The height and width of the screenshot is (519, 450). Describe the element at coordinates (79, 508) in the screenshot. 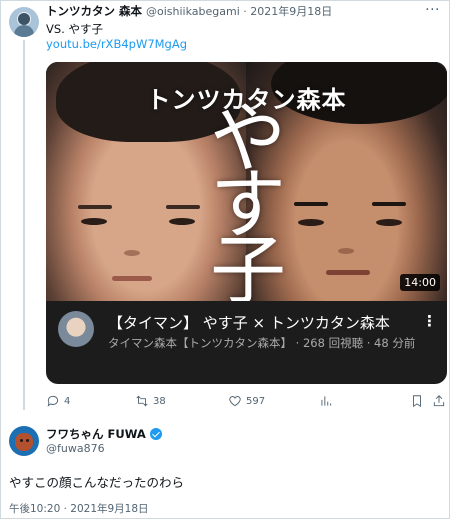

I see `tweet-timestamp: 午後10:20 · 2021年9月18日` at that location.